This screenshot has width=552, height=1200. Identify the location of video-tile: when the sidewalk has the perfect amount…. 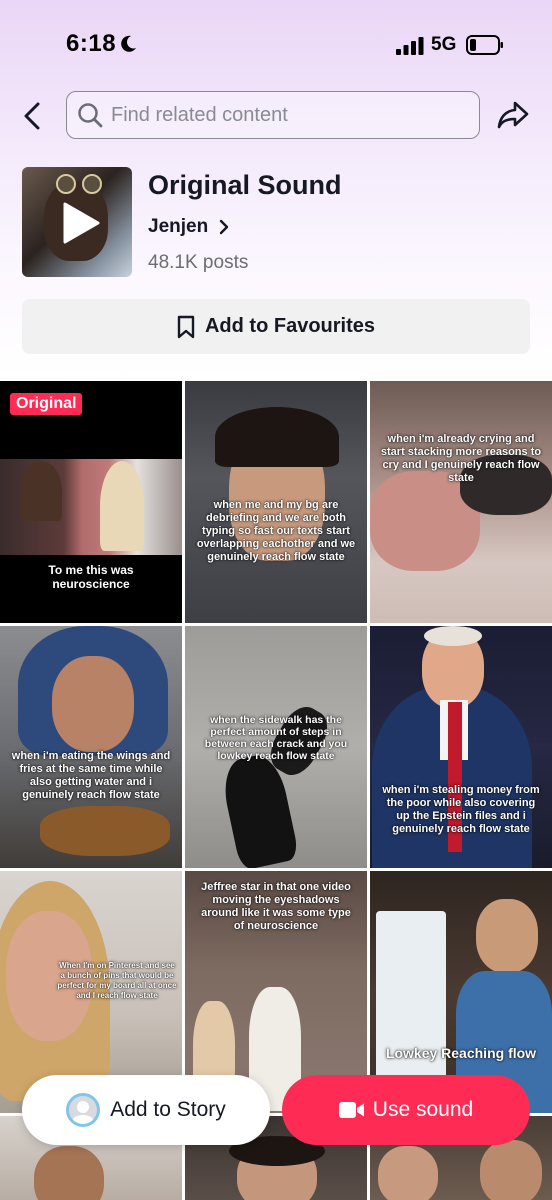
(276, 747).